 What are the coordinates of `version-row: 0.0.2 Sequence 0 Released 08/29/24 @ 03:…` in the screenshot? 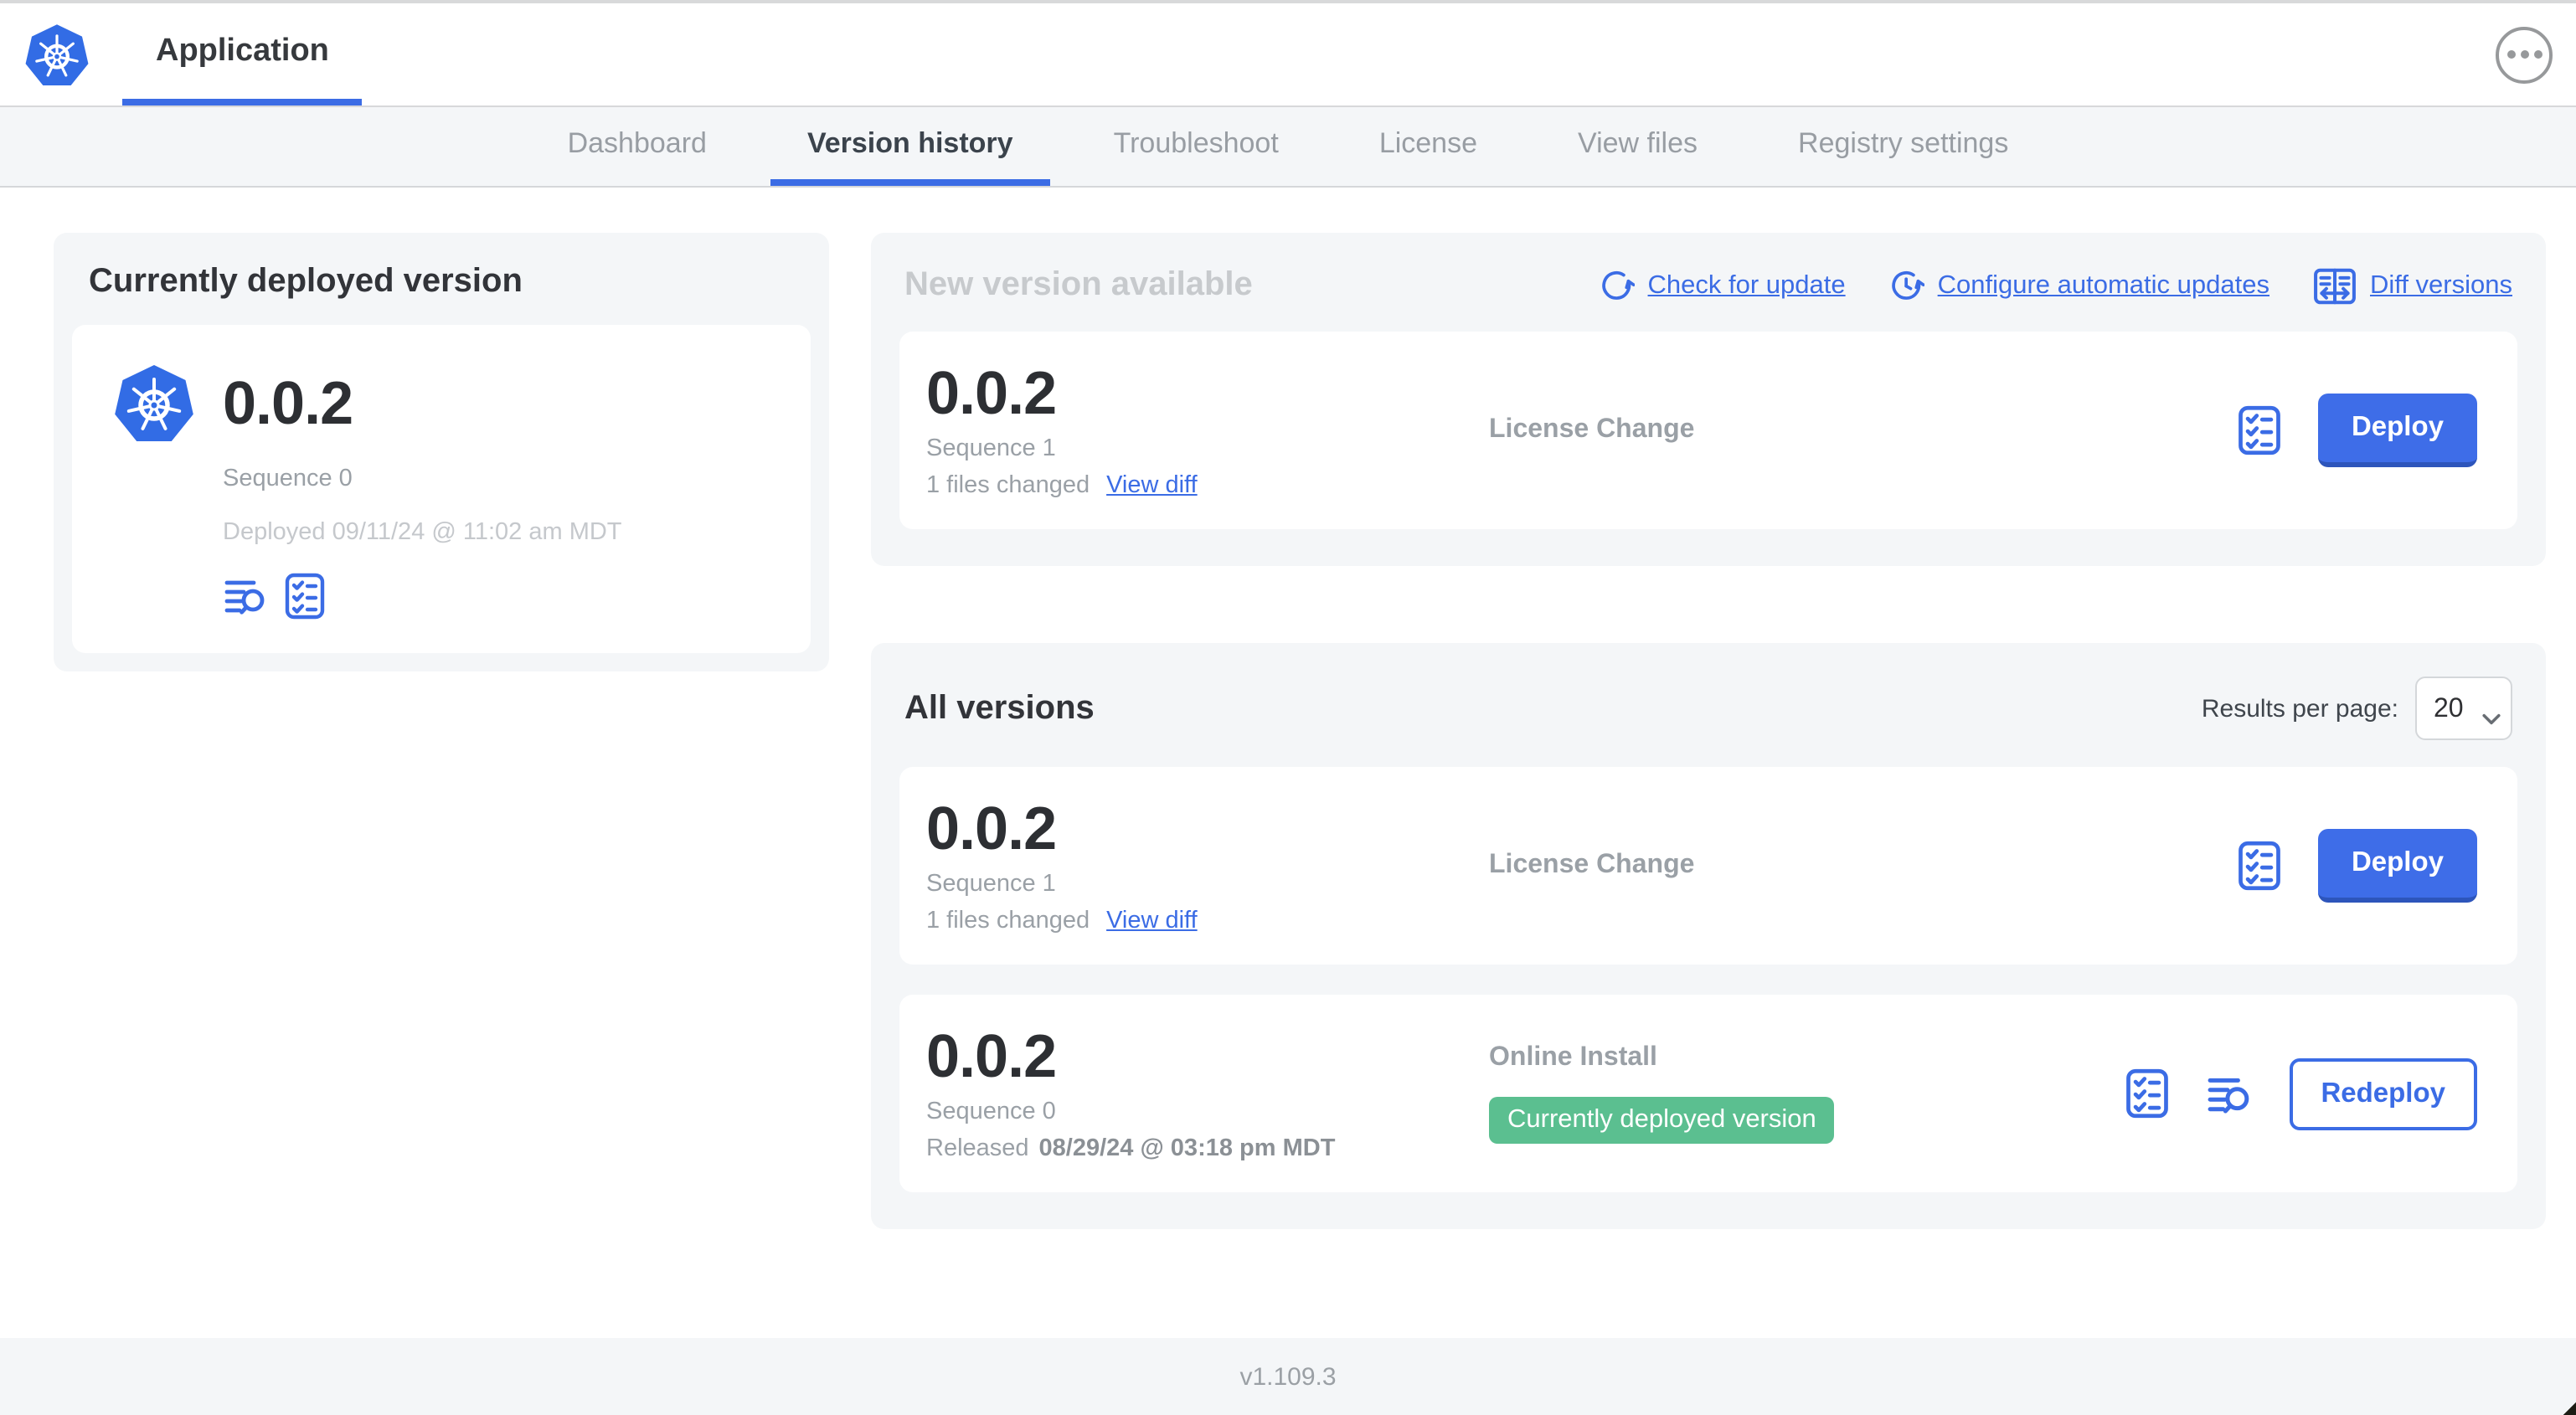 It's located at (1708, 1093).